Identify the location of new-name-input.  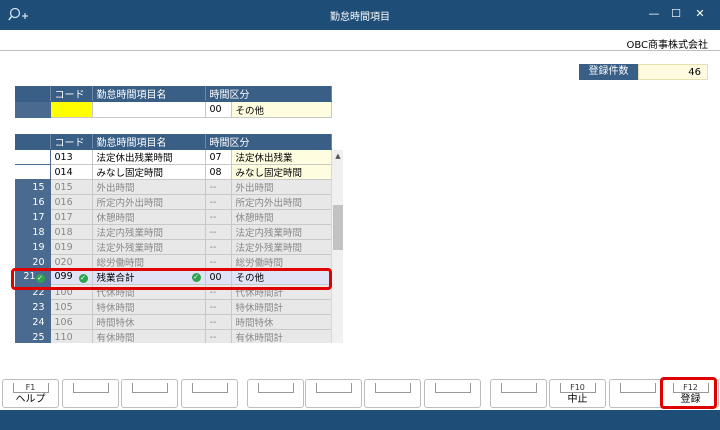
(149, 109).